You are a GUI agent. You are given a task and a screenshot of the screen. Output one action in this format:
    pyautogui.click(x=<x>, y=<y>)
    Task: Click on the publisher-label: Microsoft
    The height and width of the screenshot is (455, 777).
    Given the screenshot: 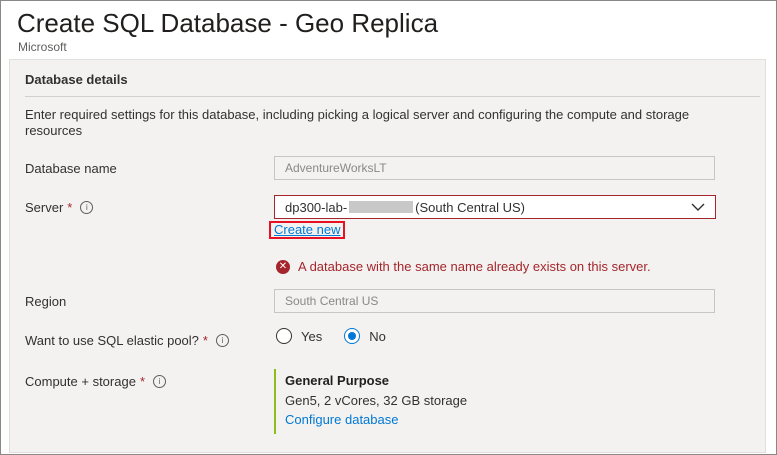 What is the action you would take?
    pyautogui.click(x=42, y=47)
    